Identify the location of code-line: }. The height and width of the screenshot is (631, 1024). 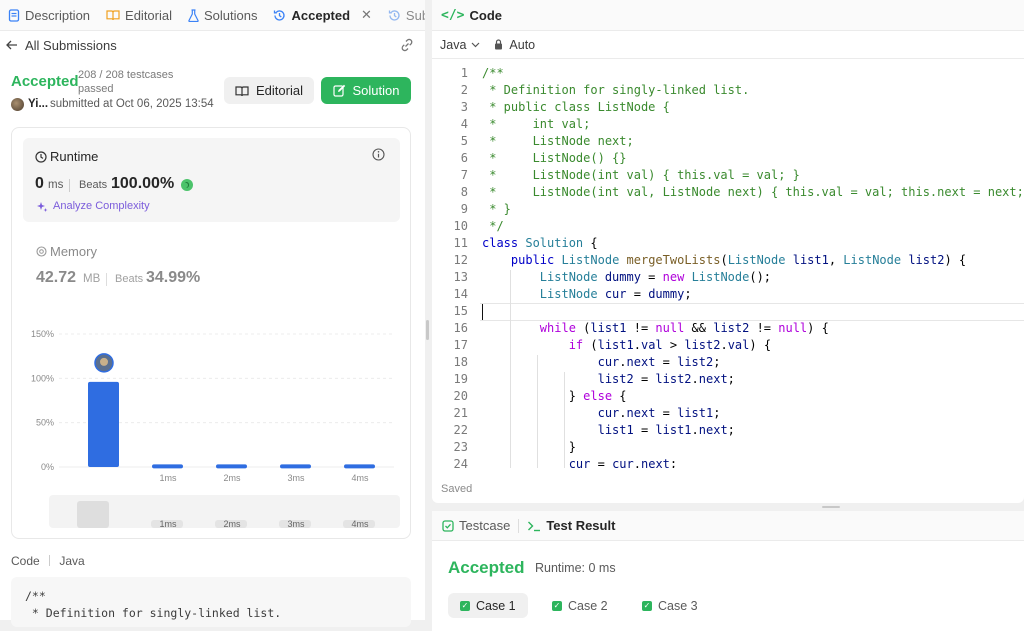
(529, 447).